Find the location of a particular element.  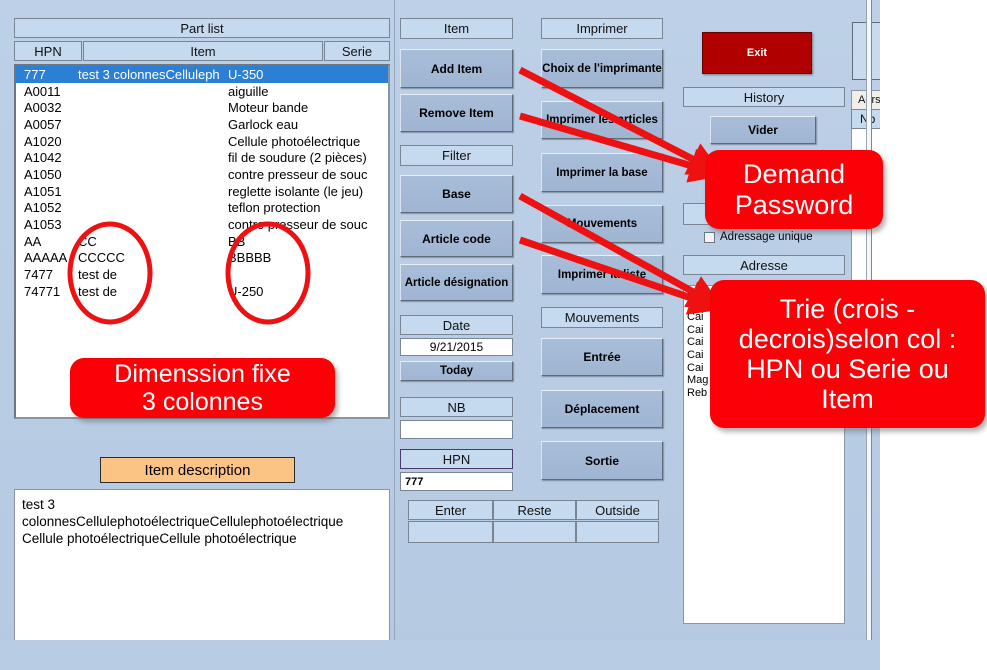

table-row: A1051 reglette isolante (le jeu) is located at coordinates (202, 191).